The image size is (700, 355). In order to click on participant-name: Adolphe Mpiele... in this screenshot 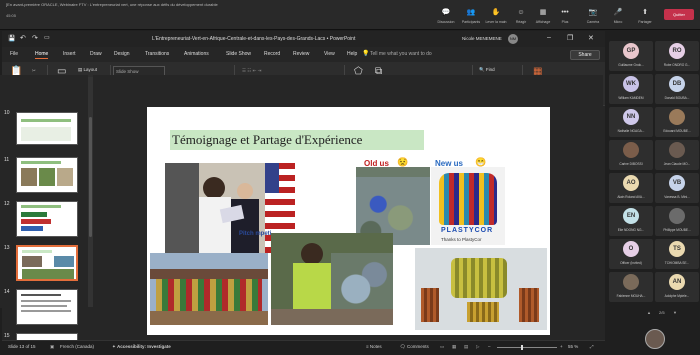, I will do `click(677, 296)`.